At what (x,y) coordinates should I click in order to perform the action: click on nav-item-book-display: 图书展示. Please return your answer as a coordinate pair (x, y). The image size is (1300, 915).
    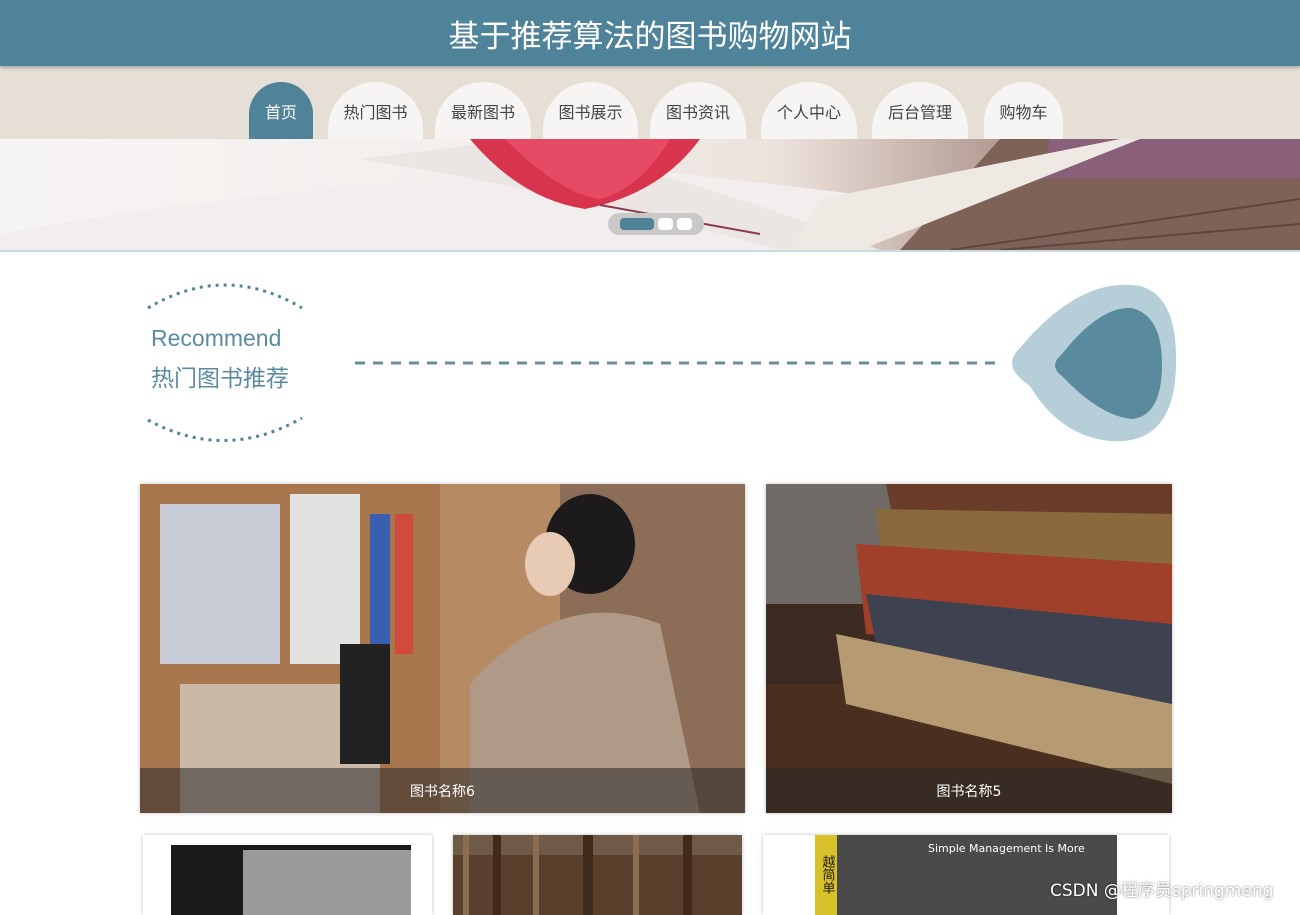
    Looking at the image, I should click on (590, 110).